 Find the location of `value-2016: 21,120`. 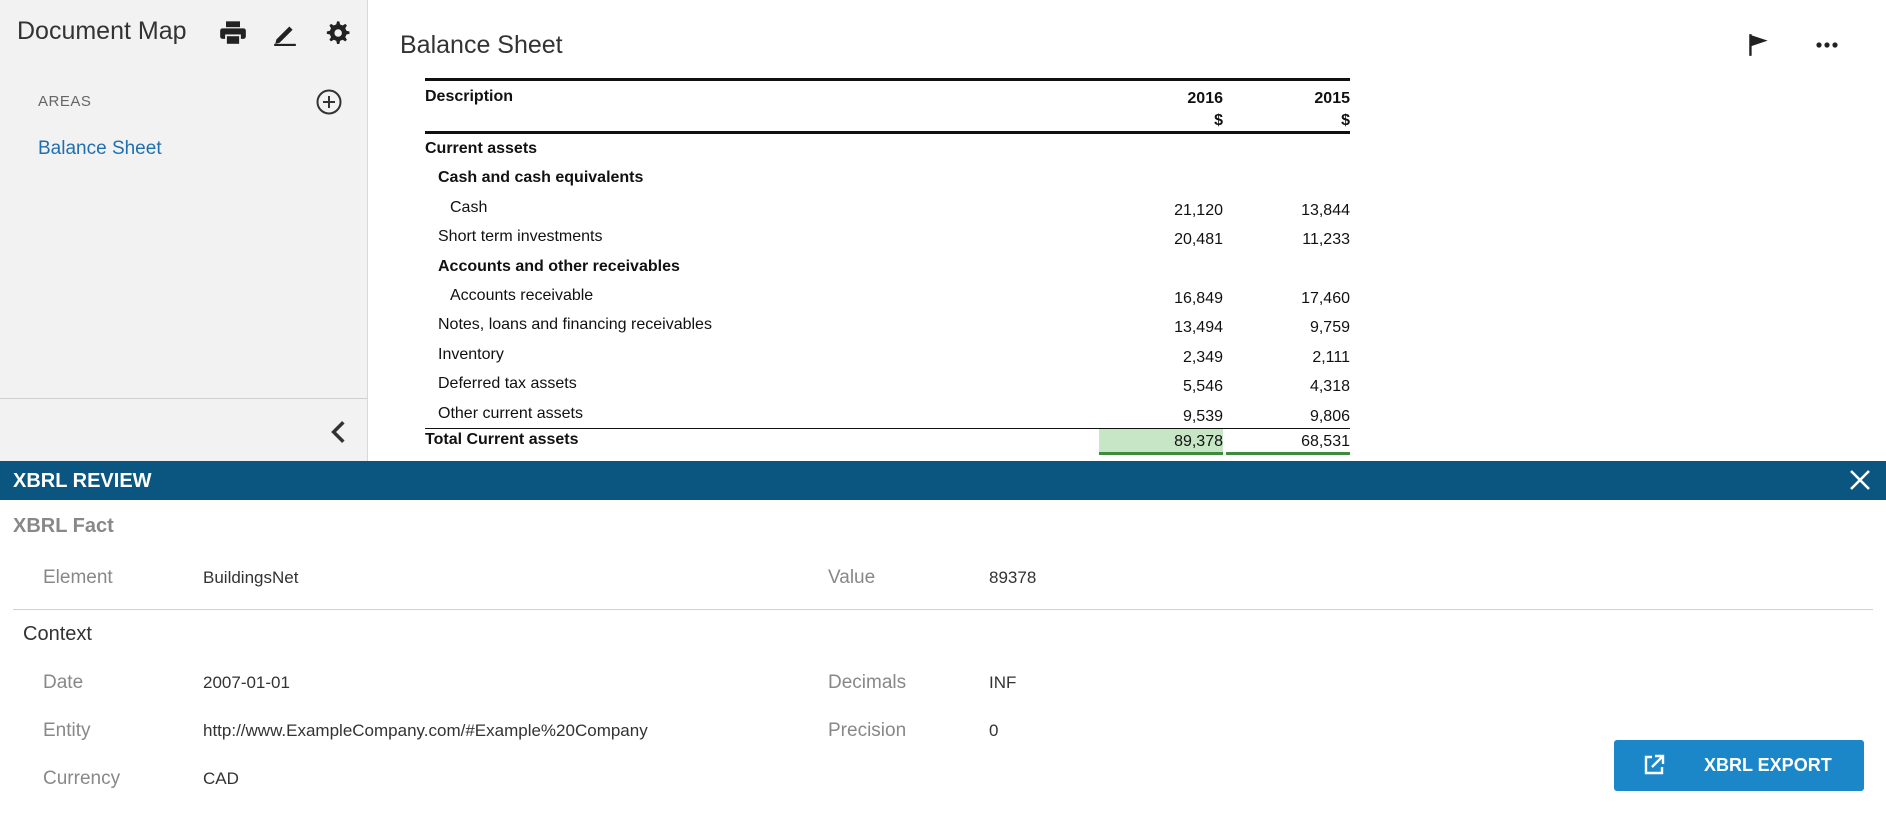

value-2016: 21,120 is located at coordinates (1198, 211).